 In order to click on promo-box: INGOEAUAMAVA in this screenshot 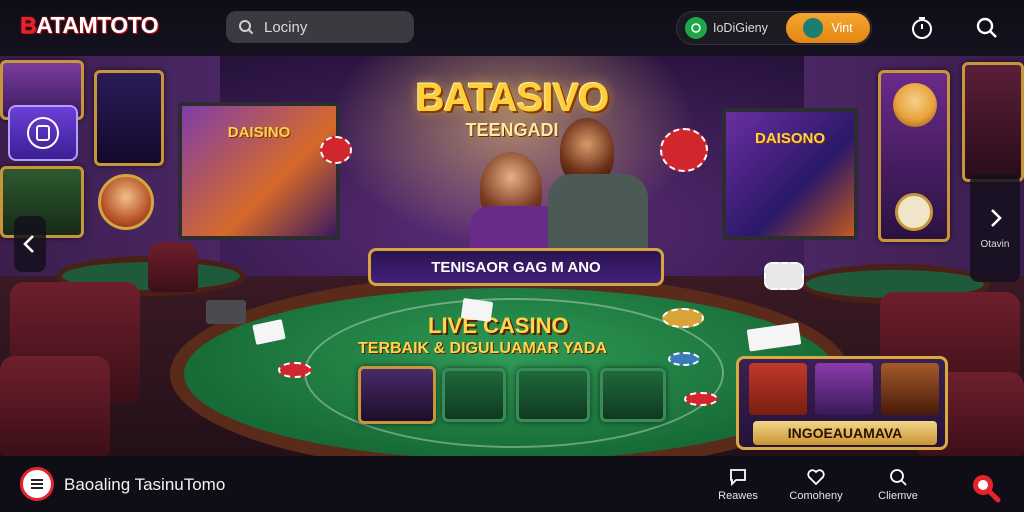, I will do `click(842, 403)`.